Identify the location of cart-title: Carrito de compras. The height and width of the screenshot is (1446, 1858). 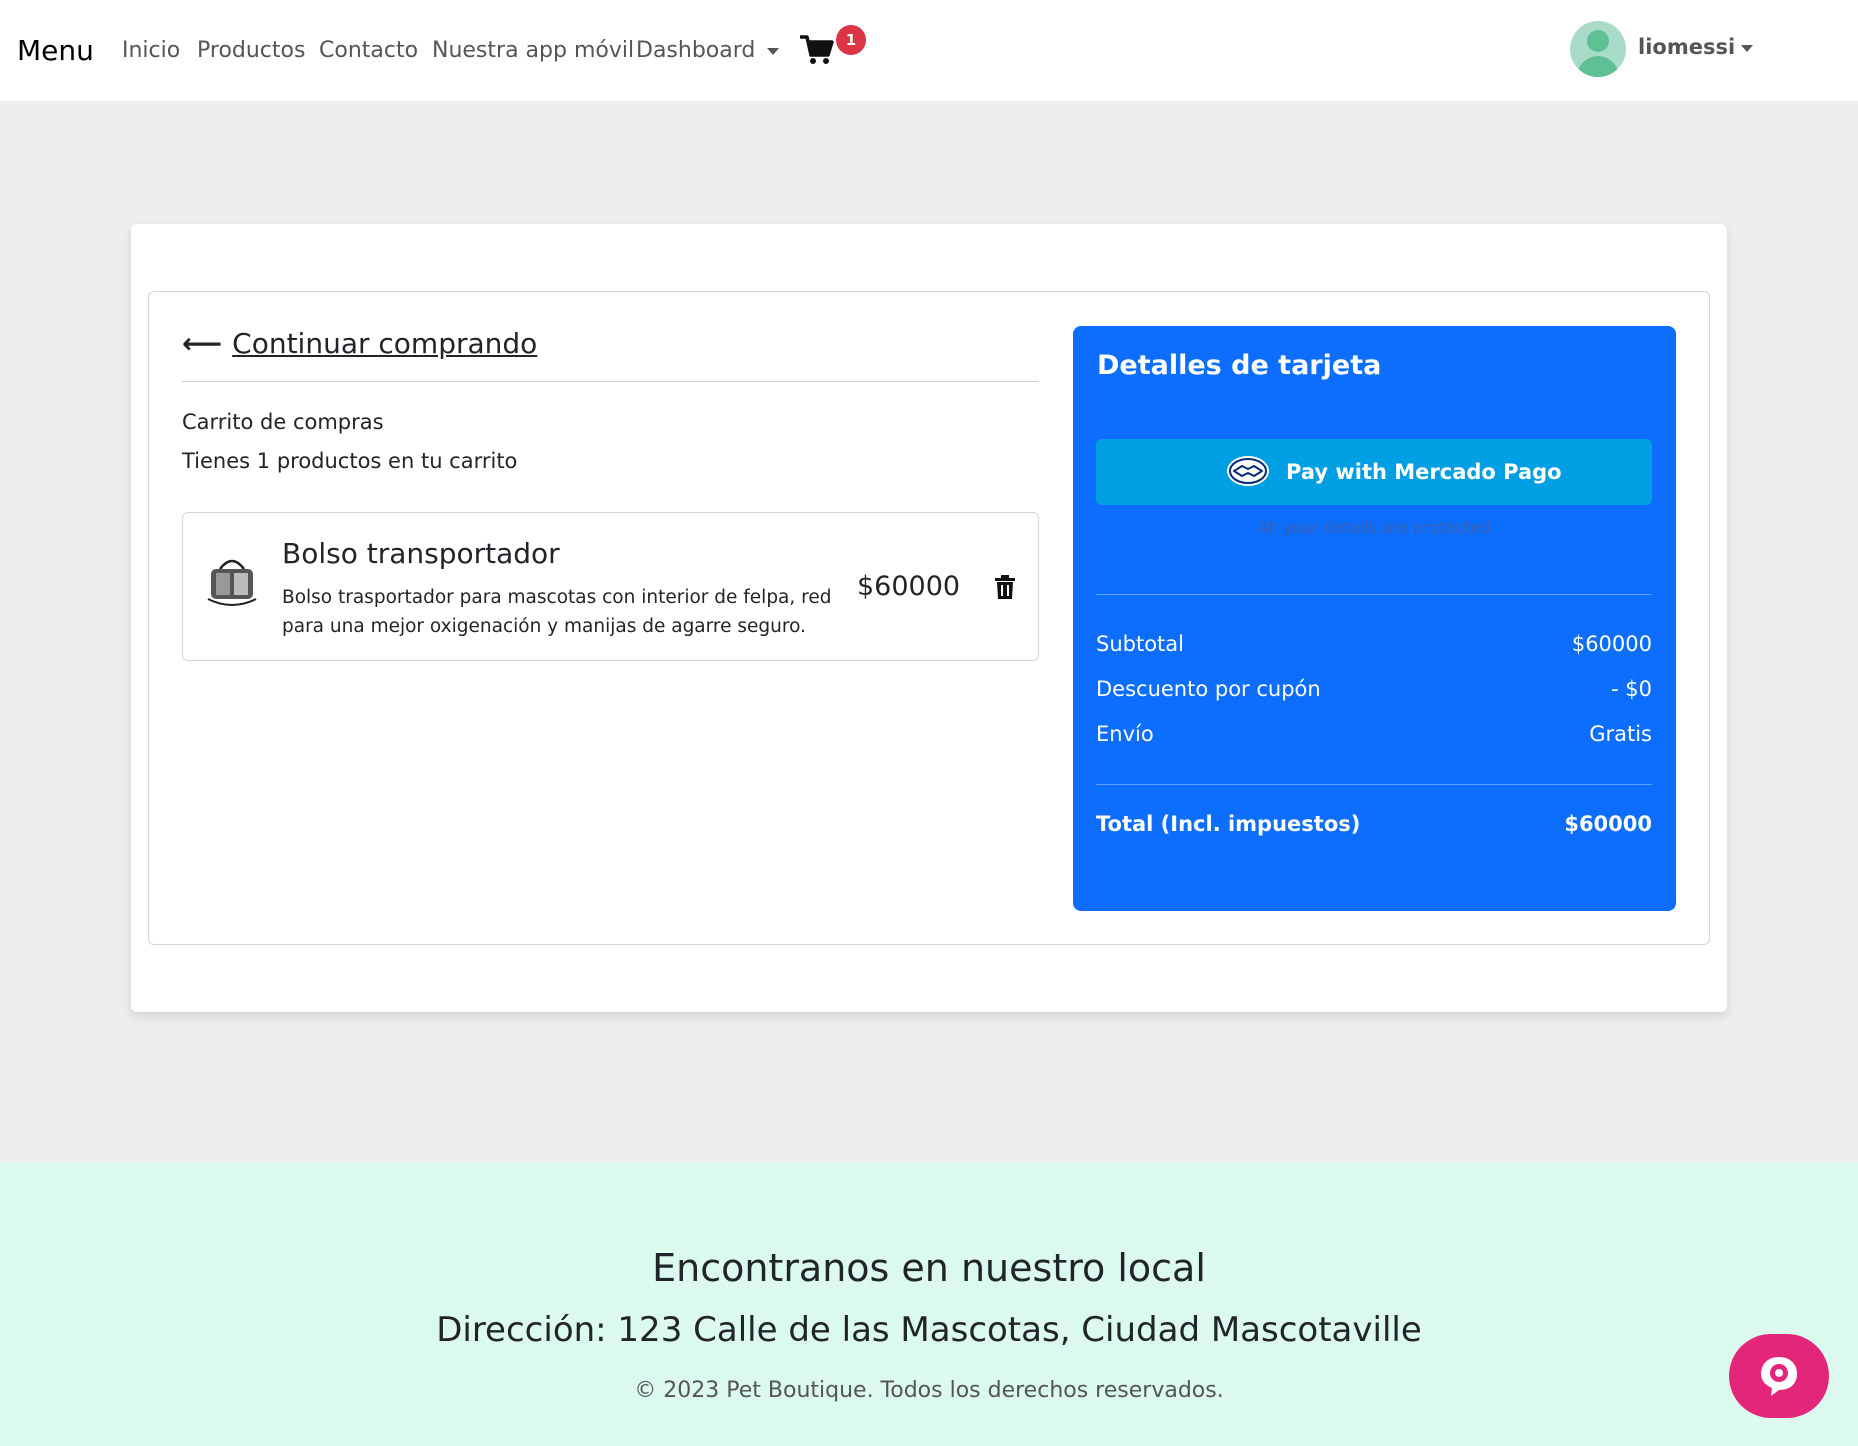
(283, 422).